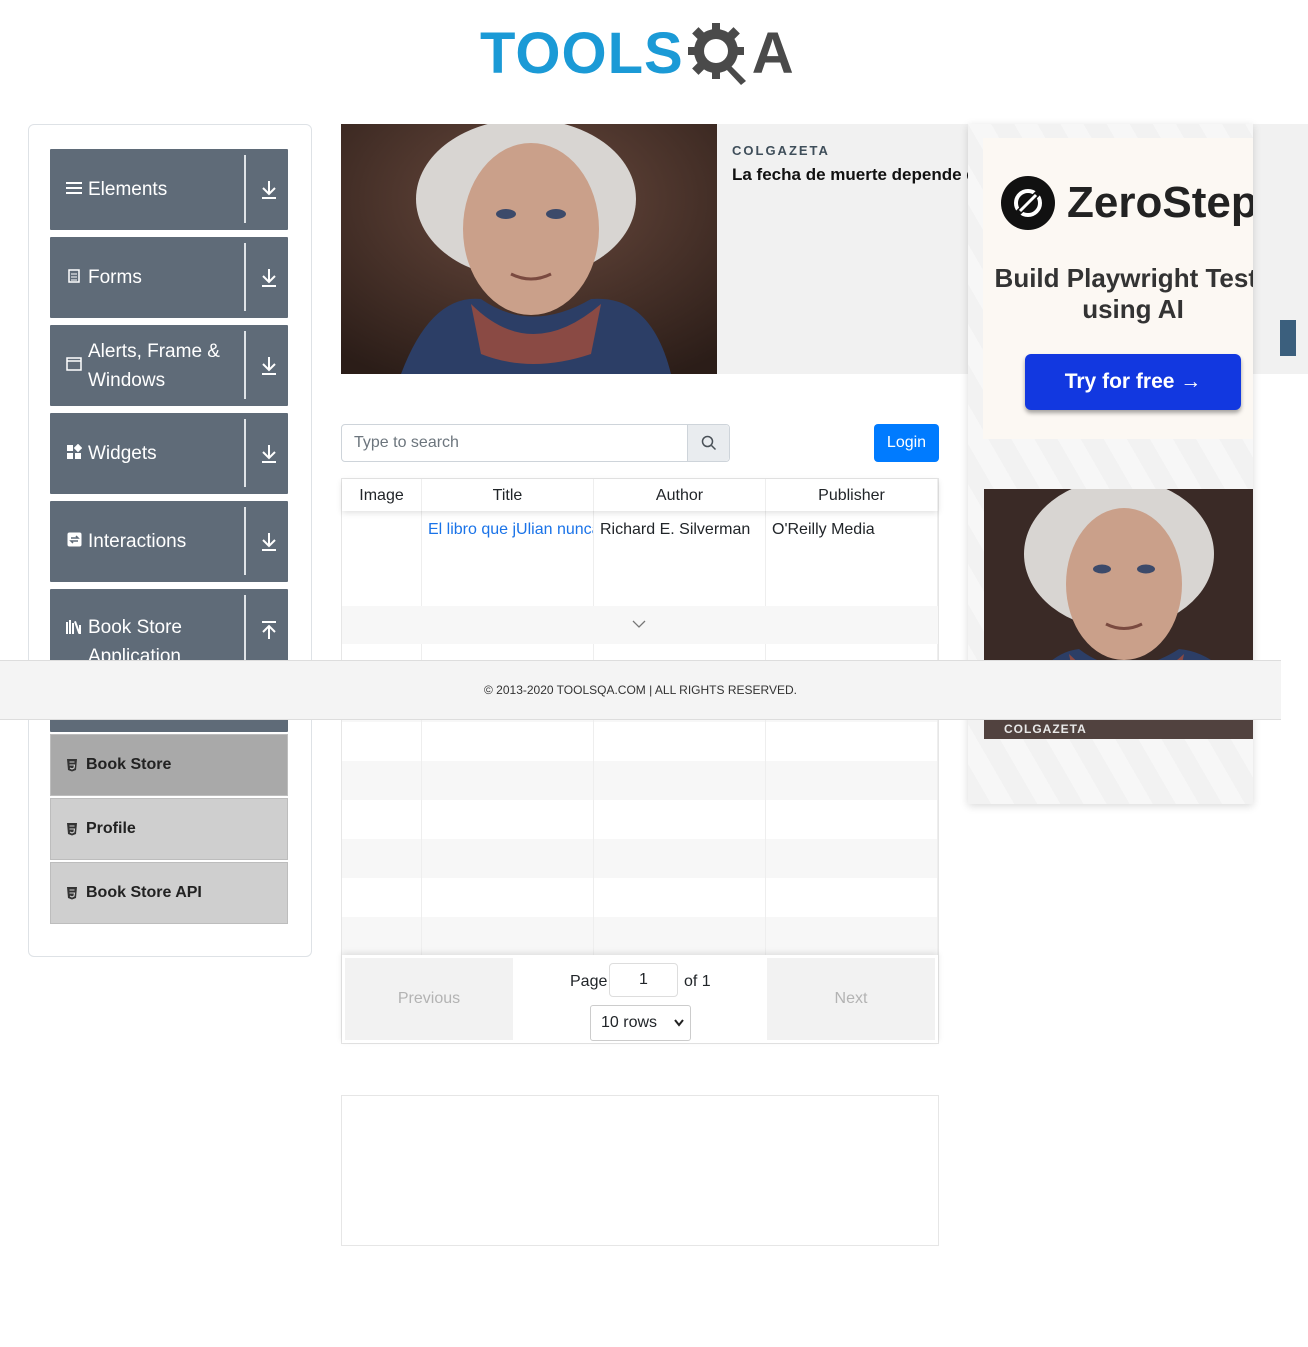 Image resolution: width=1308 pixels, height=1347 pixels. Describe the element at coordinates (852, 495) in the screenshot. I see `column-header-publisher: Publisher` at that location.